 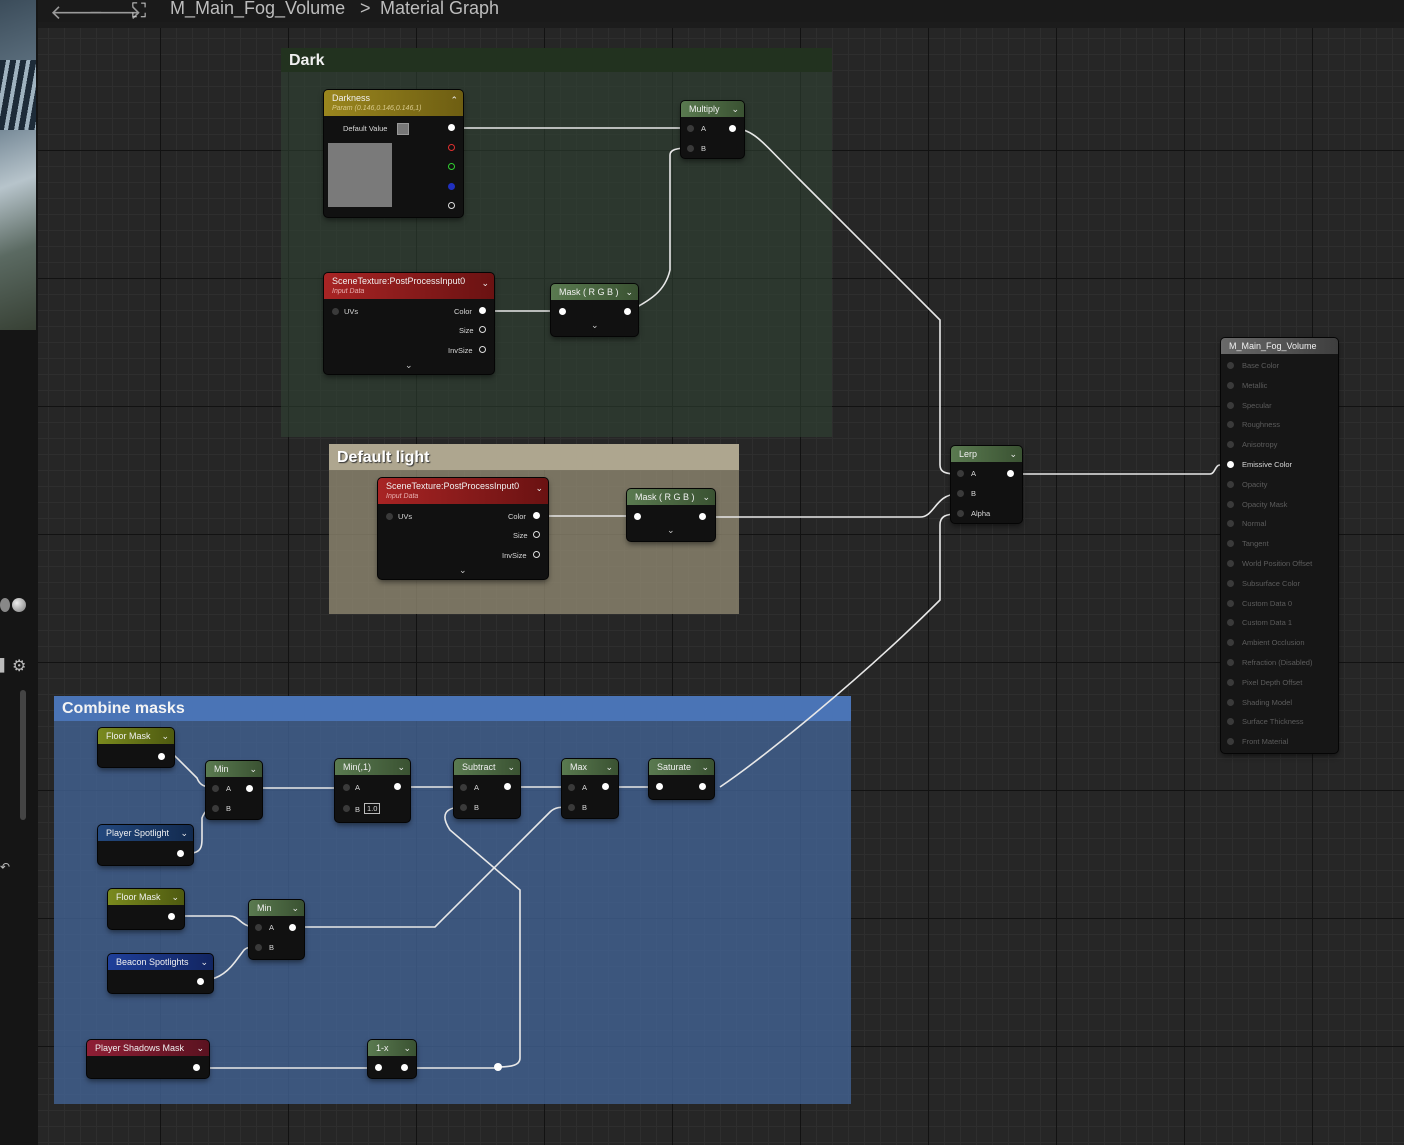 I want to click on node-one-minus: 1-x ⌄, so click(x=392, y=1059).